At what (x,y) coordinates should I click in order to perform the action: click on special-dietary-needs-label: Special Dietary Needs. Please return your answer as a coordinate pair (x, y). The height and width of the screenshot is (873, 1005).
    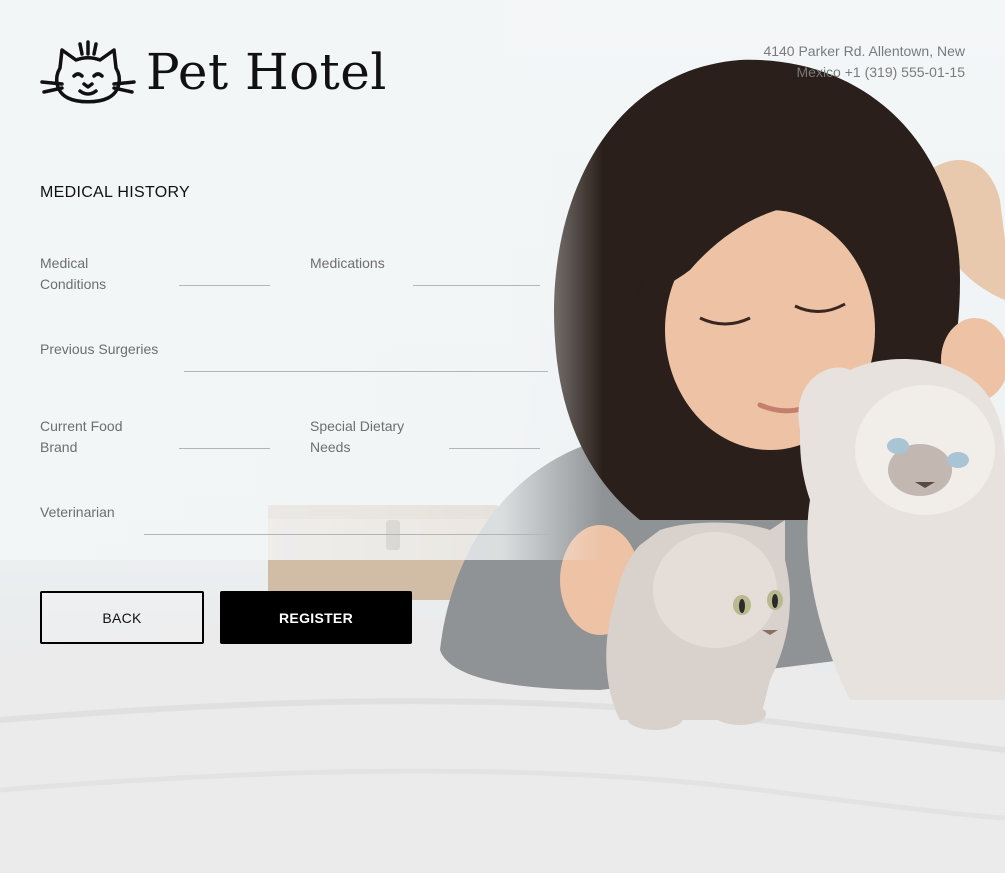
    Looking at the image, I should click on (357, 436).